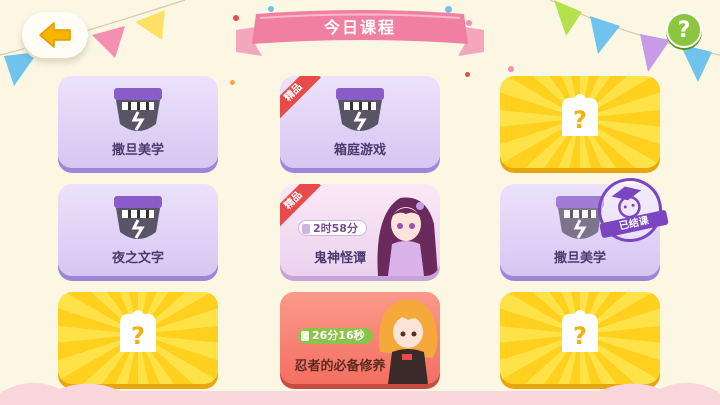 This screenshot has width=720, height=405. I want to click on help-button: ?, so click(684, 30).